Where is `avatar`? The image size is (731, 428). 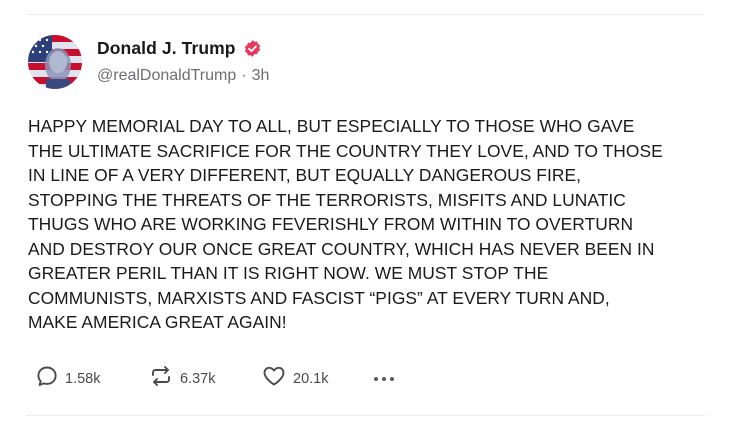
avatar is located at coordinates (55, 62).